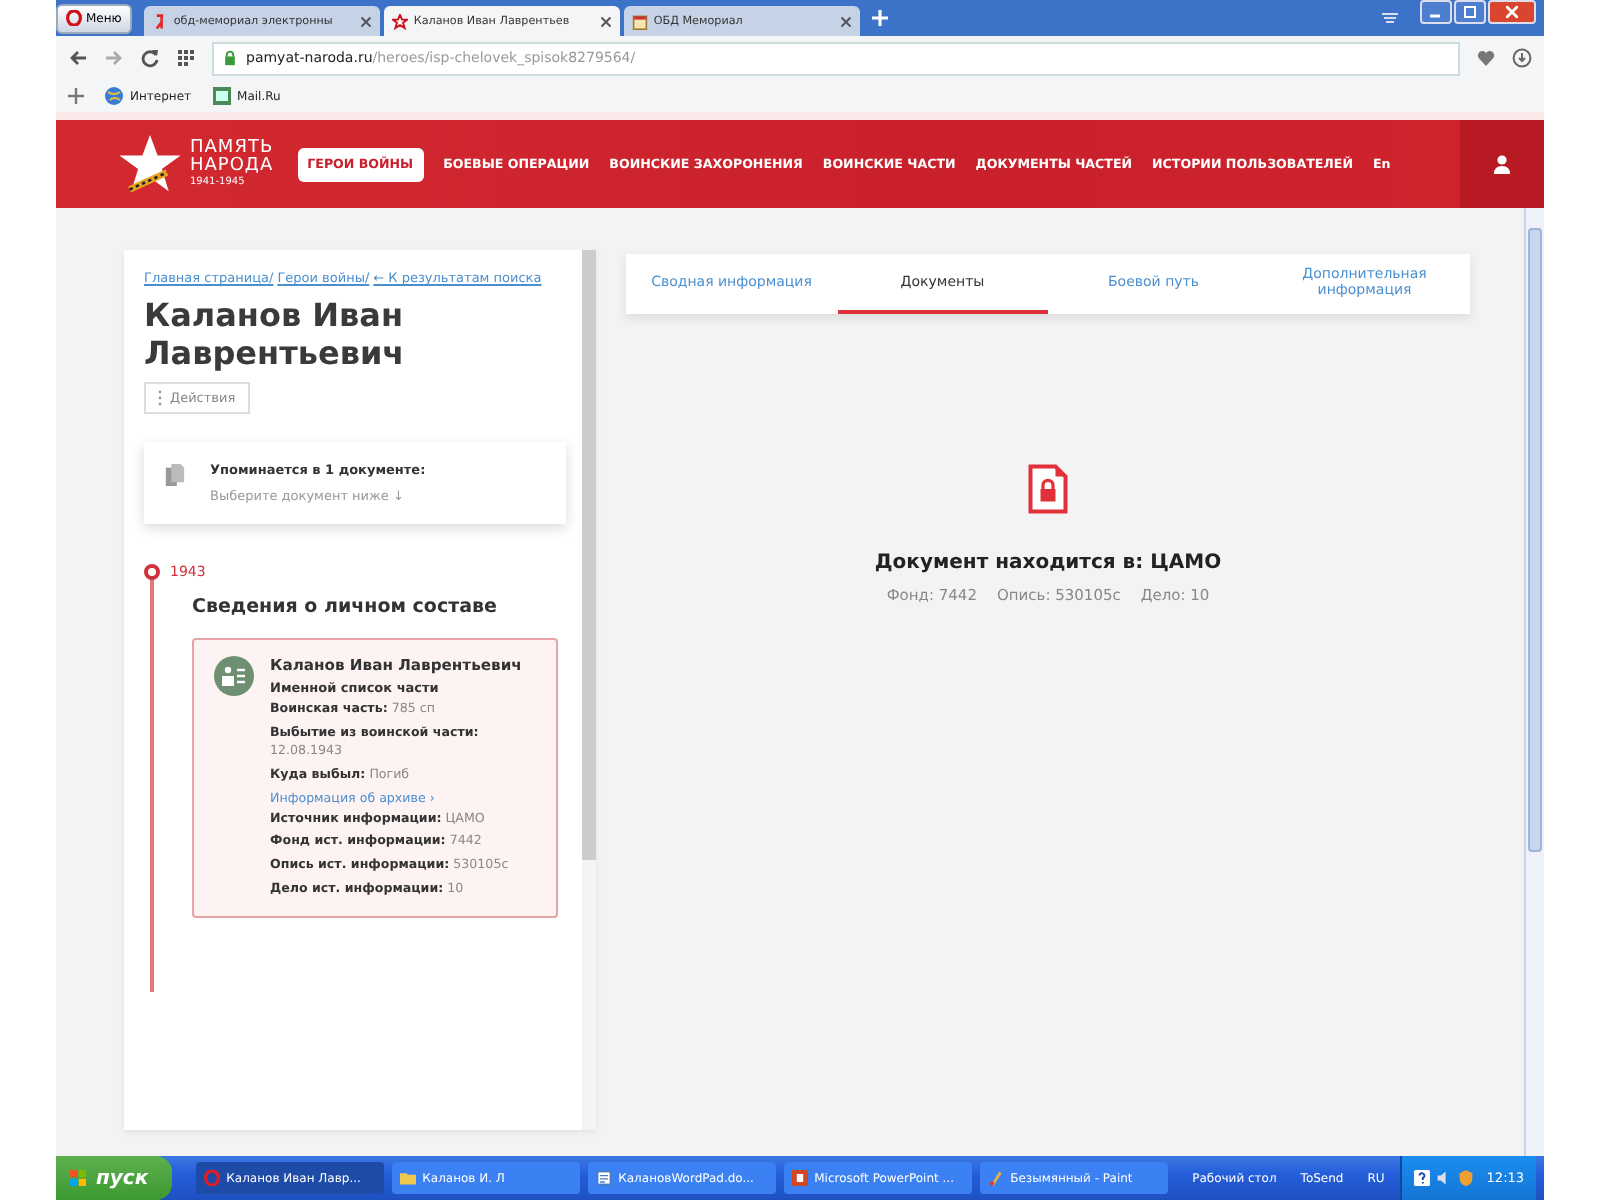 This screenshot has width=1600, height=1200. I want to click on record-card, so click(375, 778).